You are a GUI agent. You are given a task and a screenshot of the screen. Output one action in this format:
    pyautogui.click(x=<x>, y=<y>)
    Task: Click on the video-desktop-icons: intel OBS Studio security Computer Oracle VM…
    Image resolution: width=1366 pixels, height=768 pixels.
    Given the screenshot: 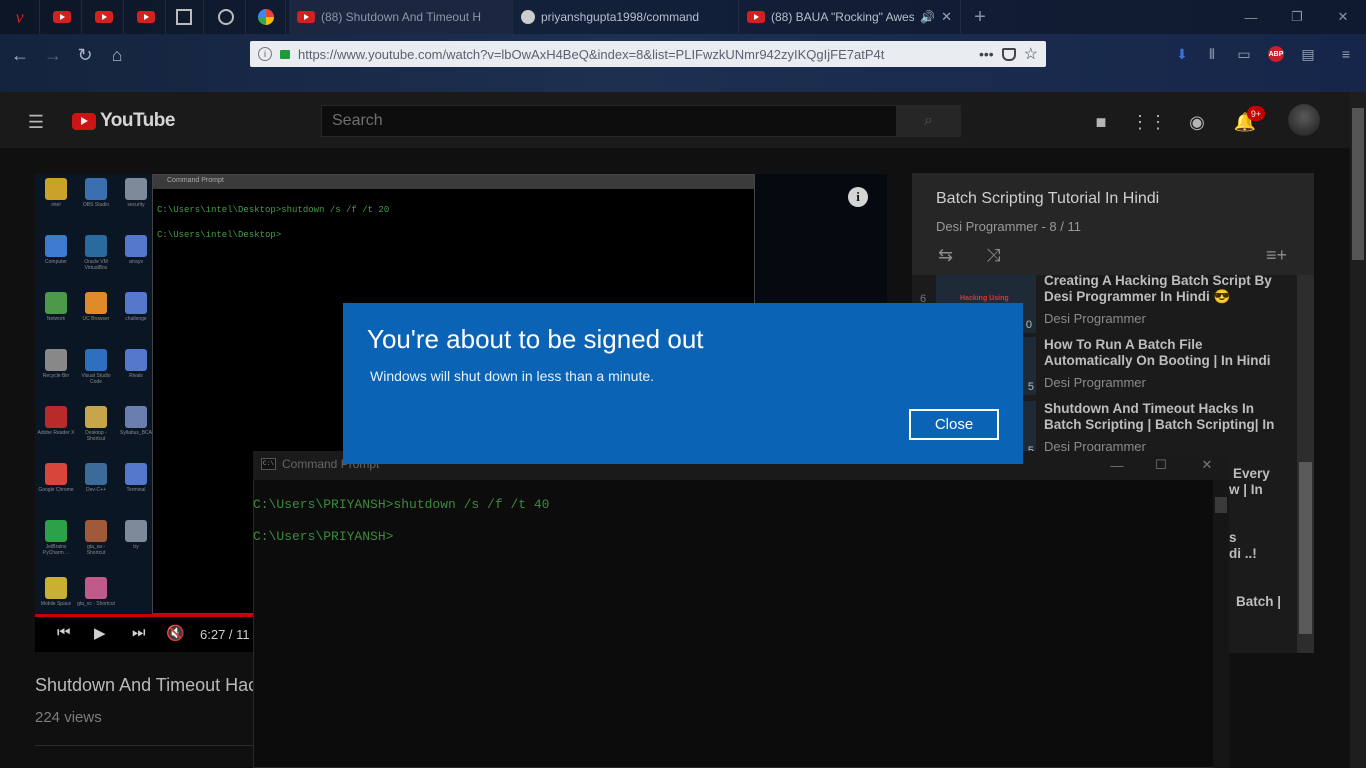 What is the action you would take?
    pyautogui.click(x=94, y=395)
    